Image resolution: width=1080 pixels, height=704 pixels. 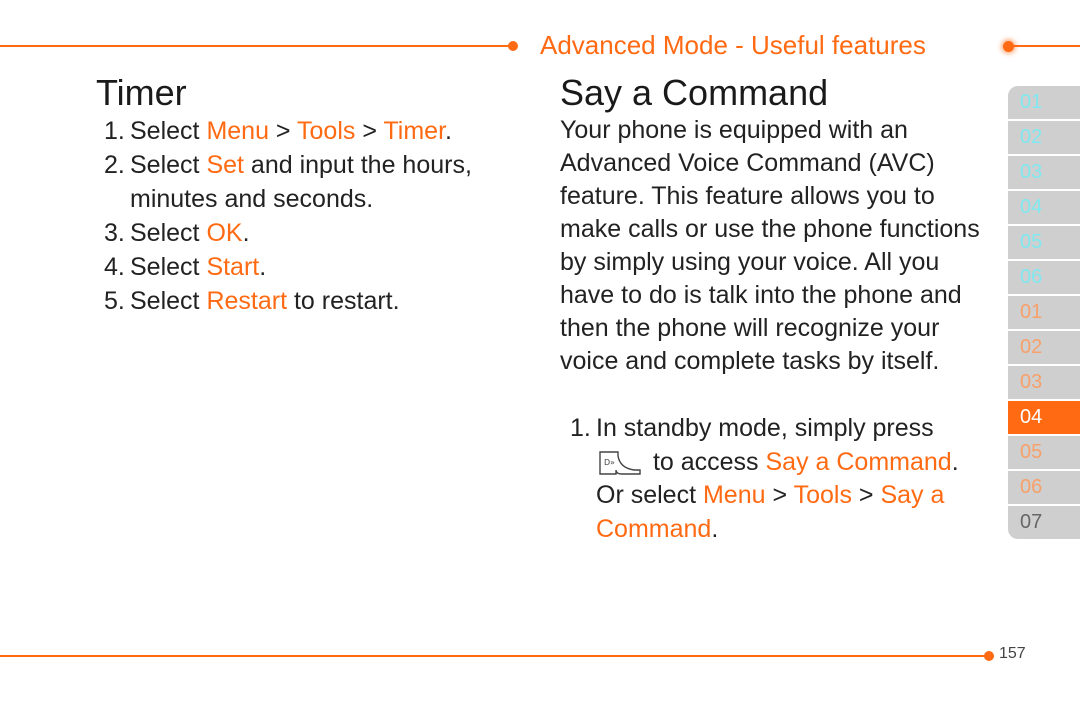 I want to click on section-title: Advanced Mode - Useful features, so click(x=733, y=45).